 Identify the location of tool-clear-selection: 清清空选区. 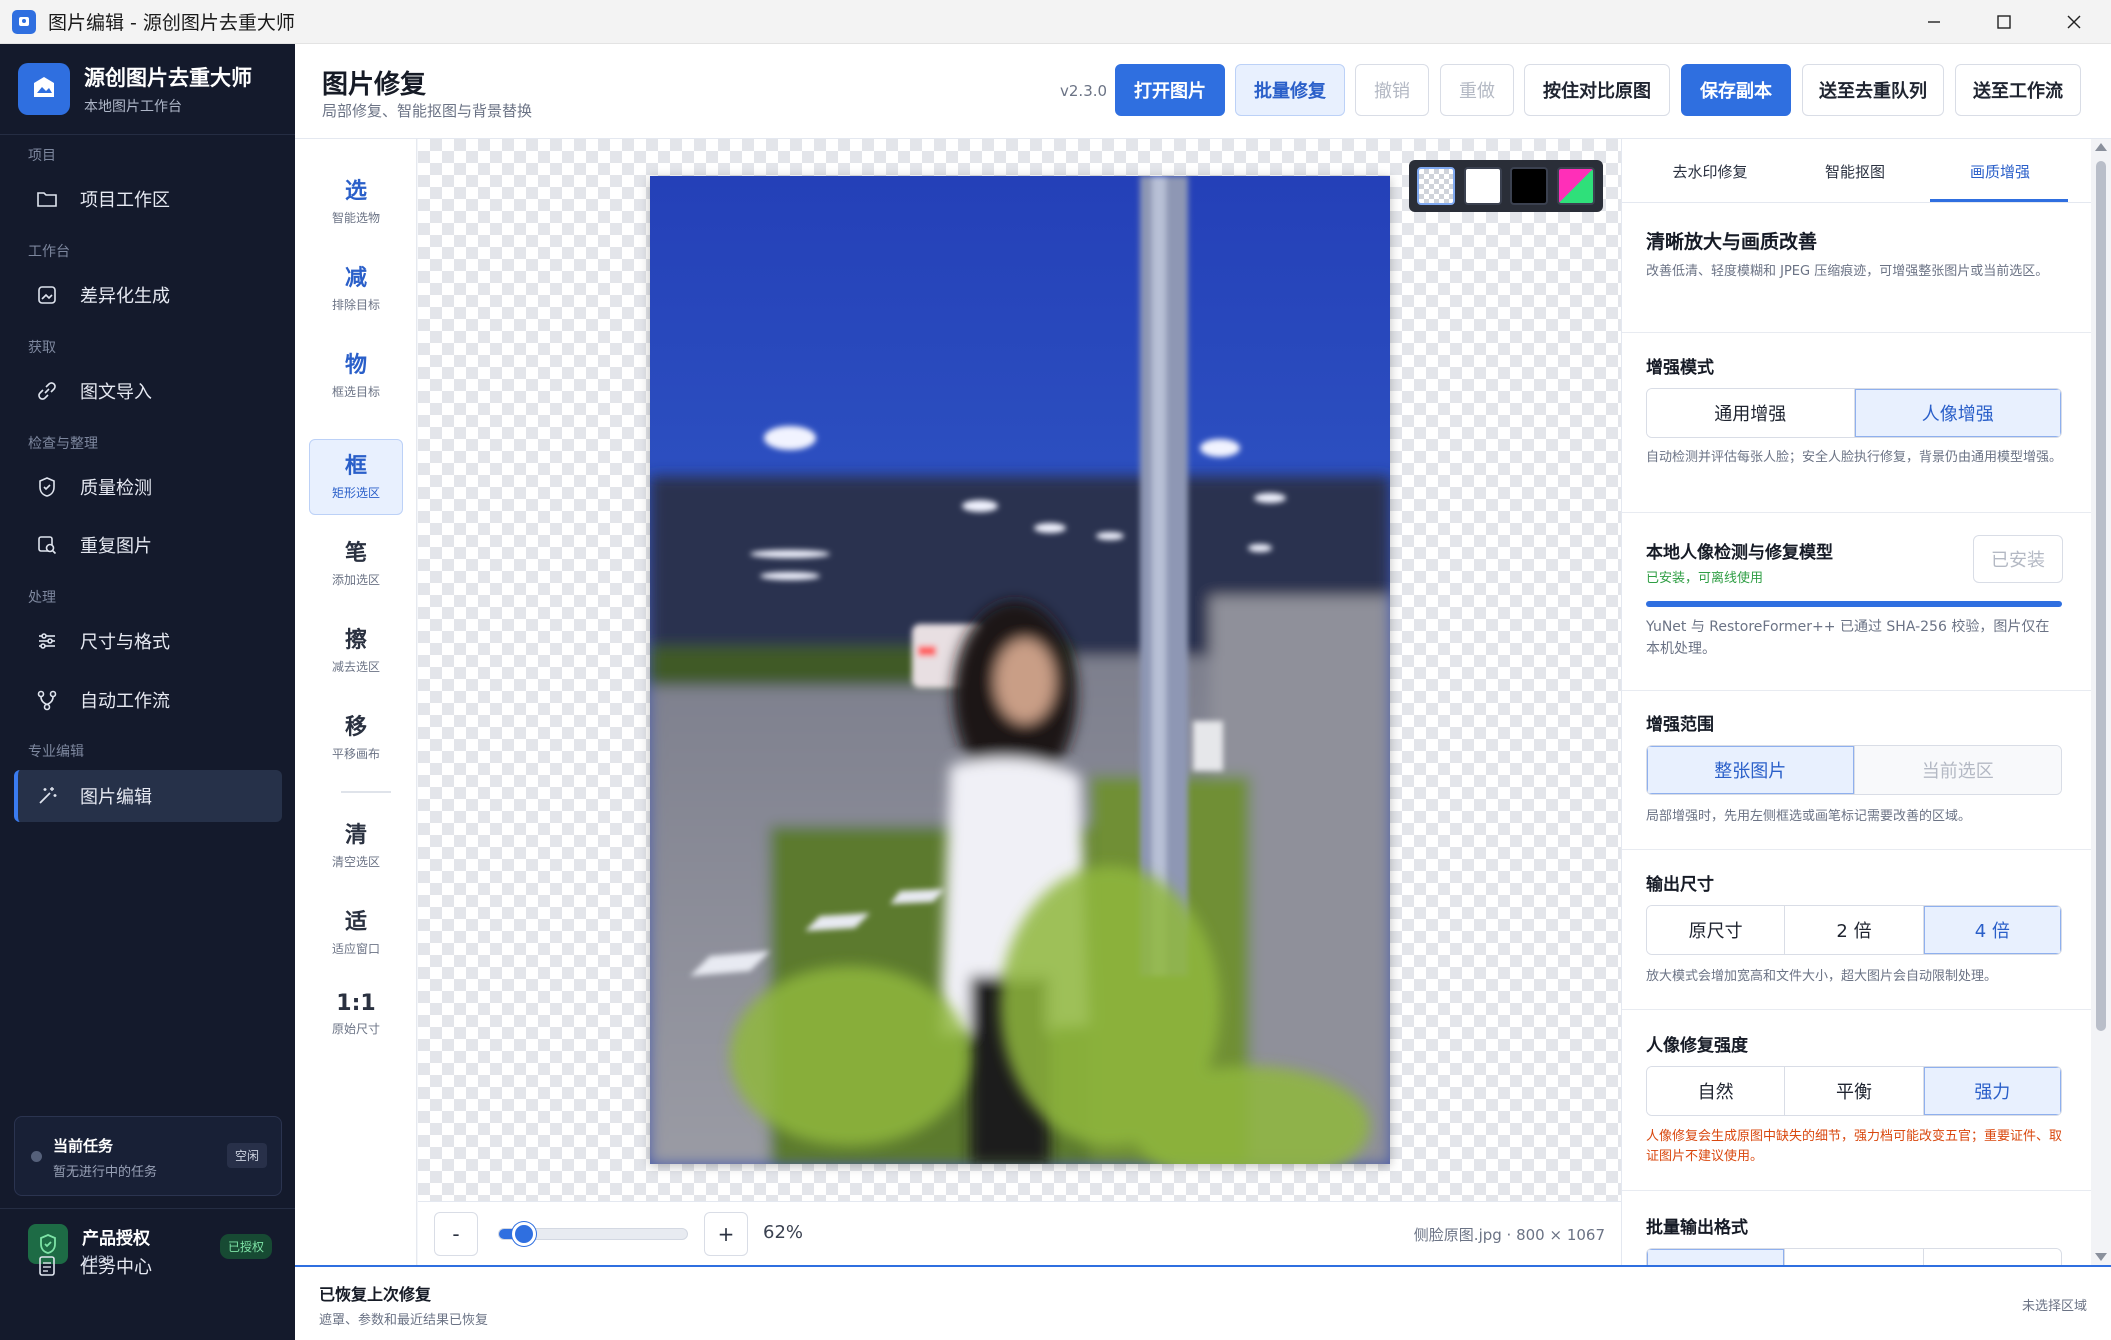
(356, 846).